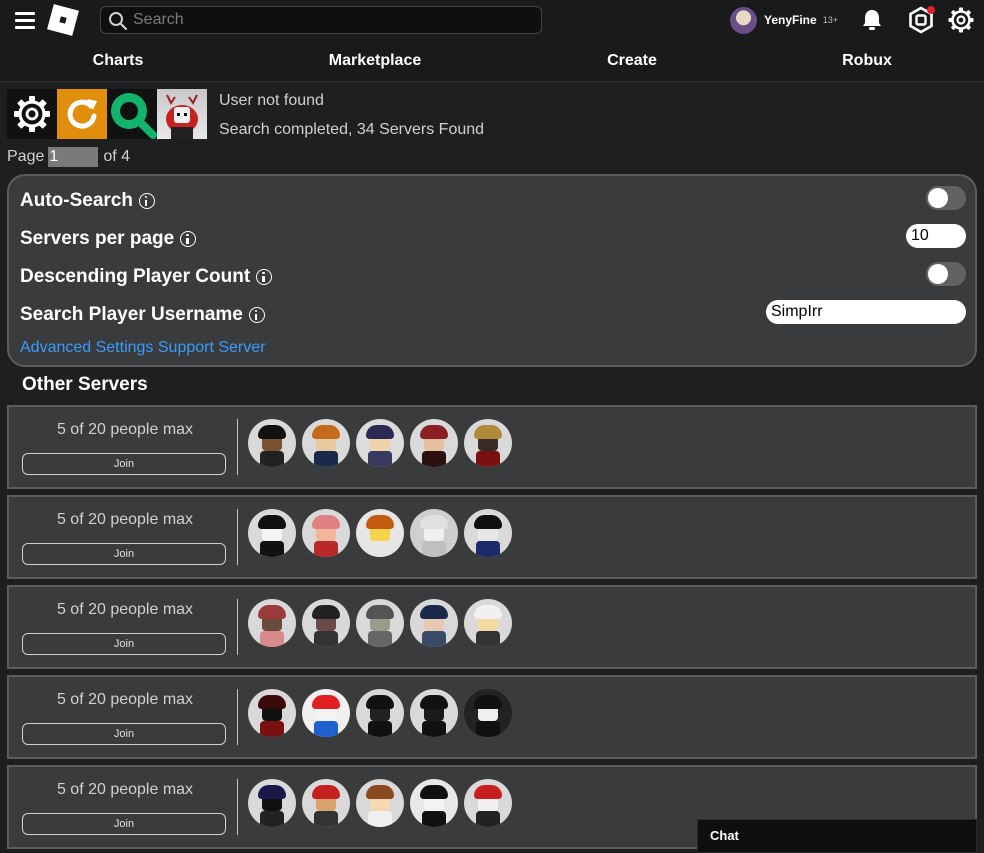 This screenshot has width=984, height=853. Describe the element at coordinates (63, 20) in the screenshot. I see `roblox-logo-icon` at that location.